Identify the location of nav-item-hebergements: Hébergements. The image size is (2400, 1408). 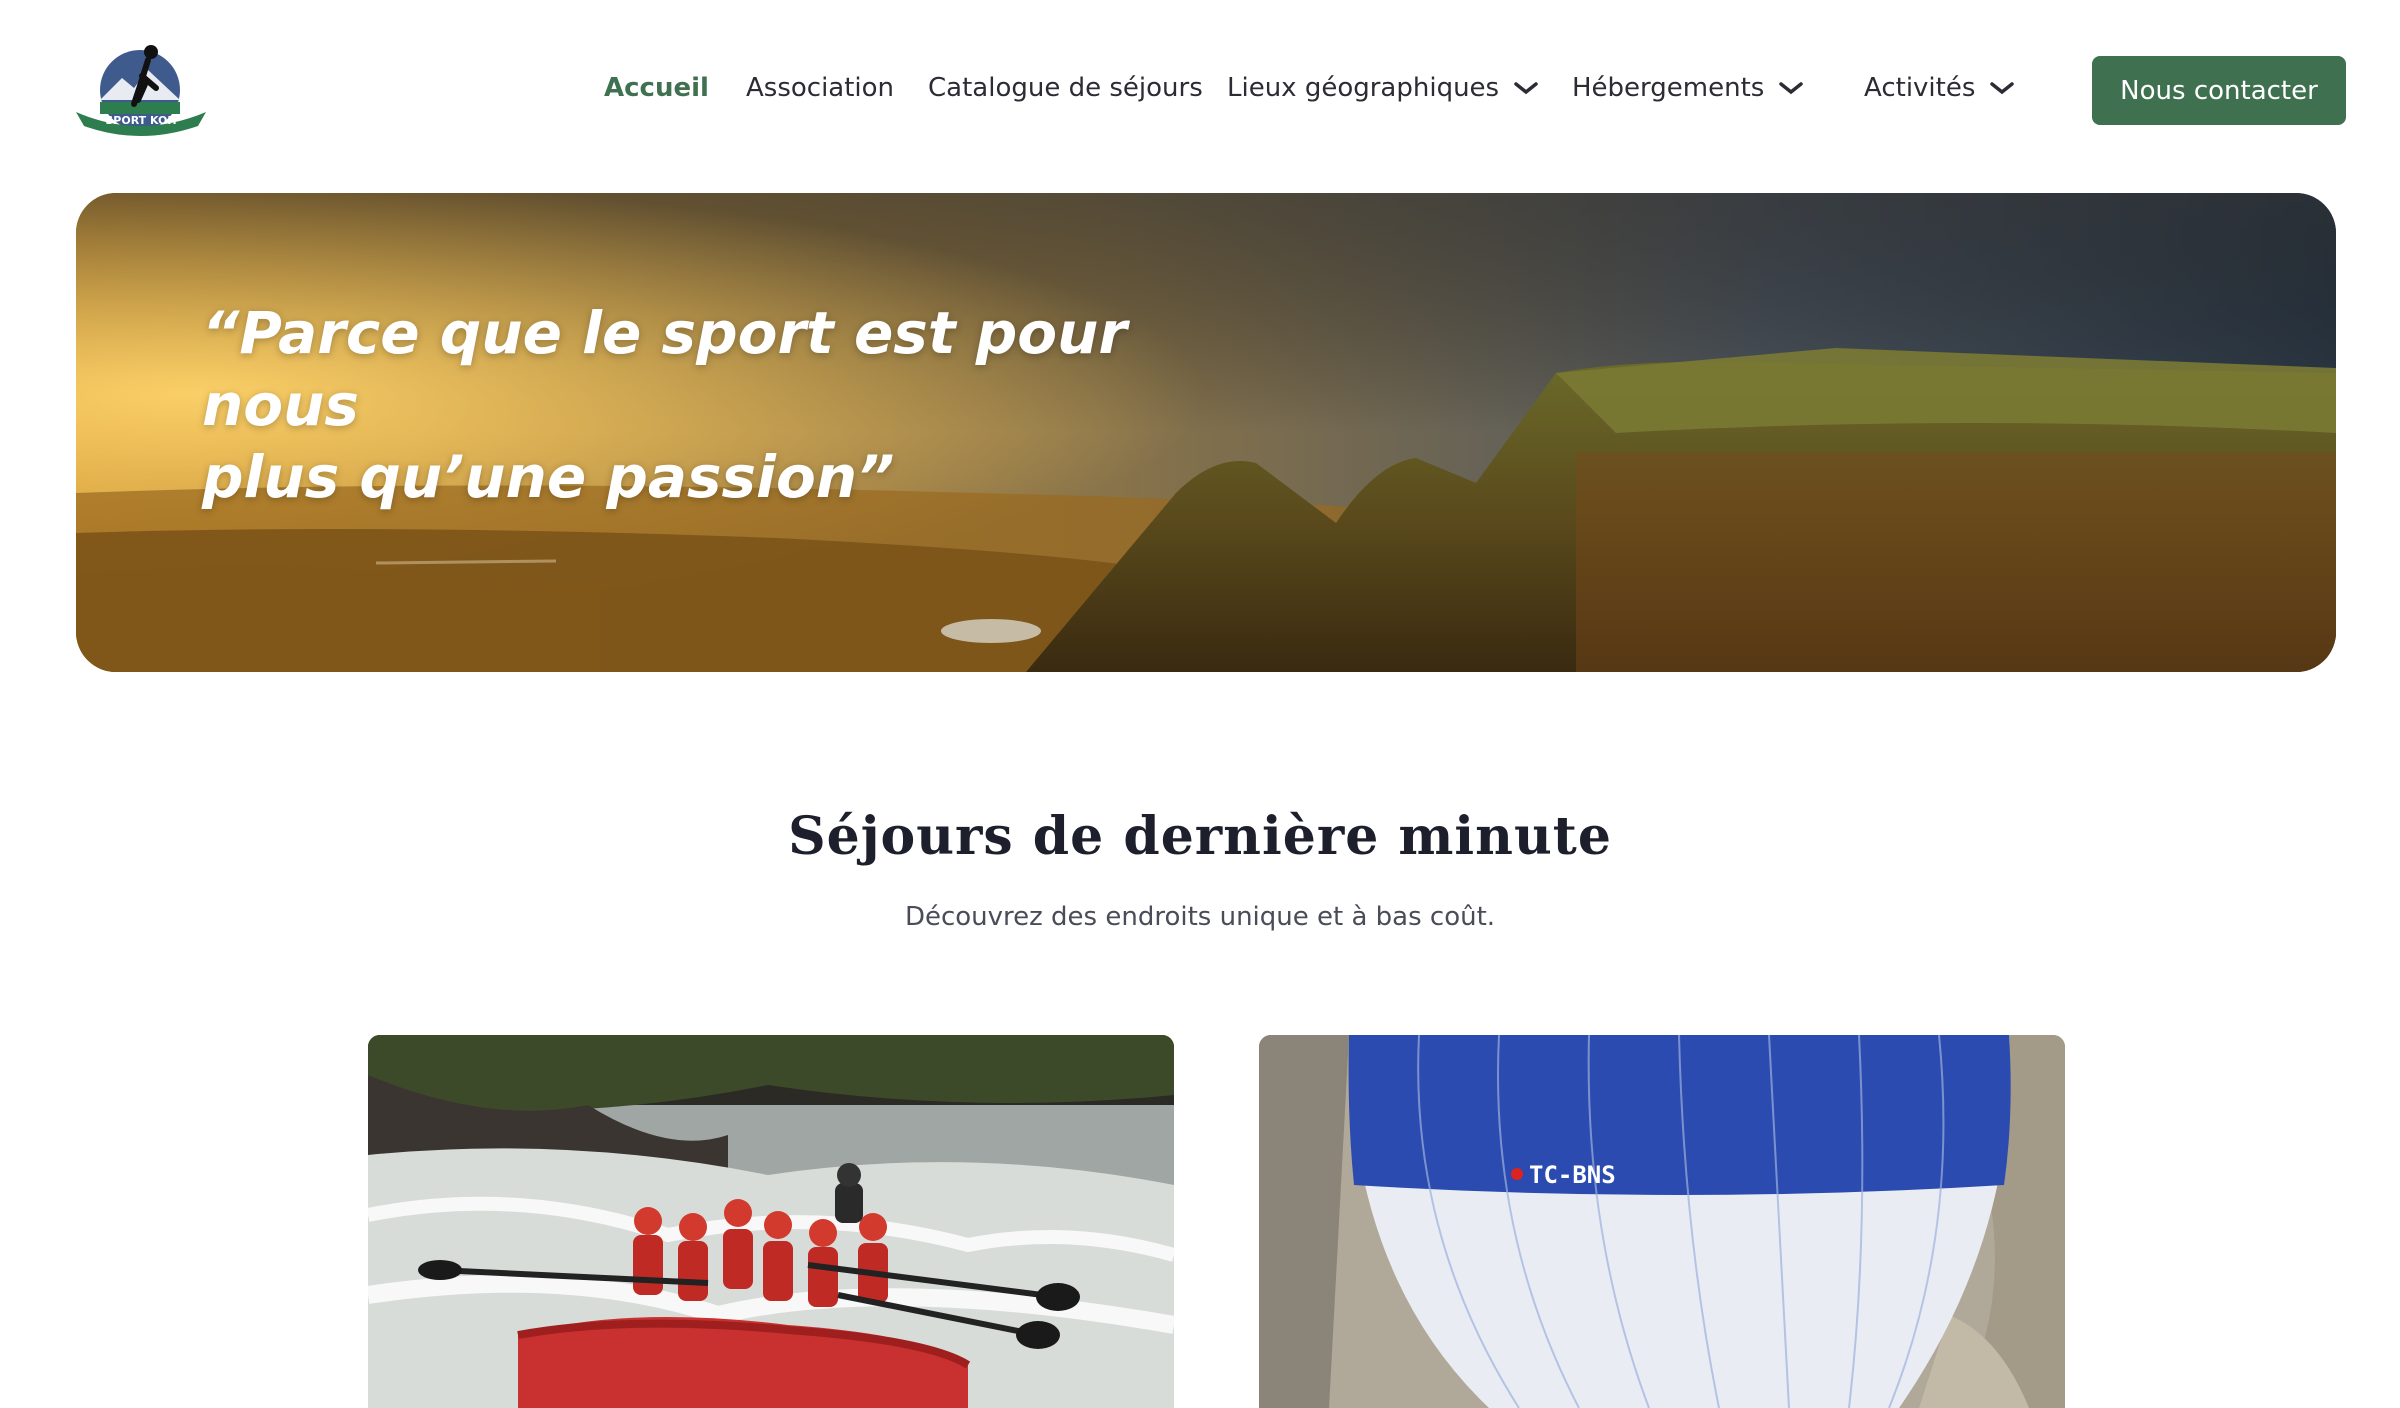
(1688, 88).